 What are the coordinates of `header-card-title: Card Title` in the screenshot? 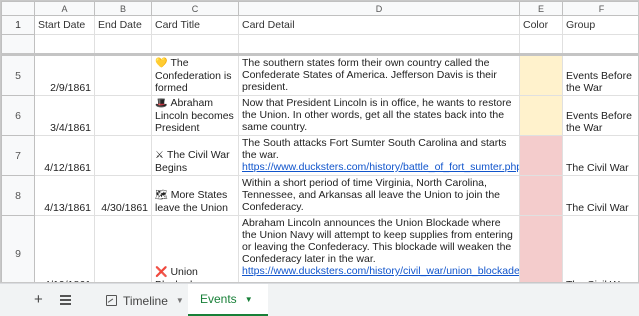 It's located at (195, 25).